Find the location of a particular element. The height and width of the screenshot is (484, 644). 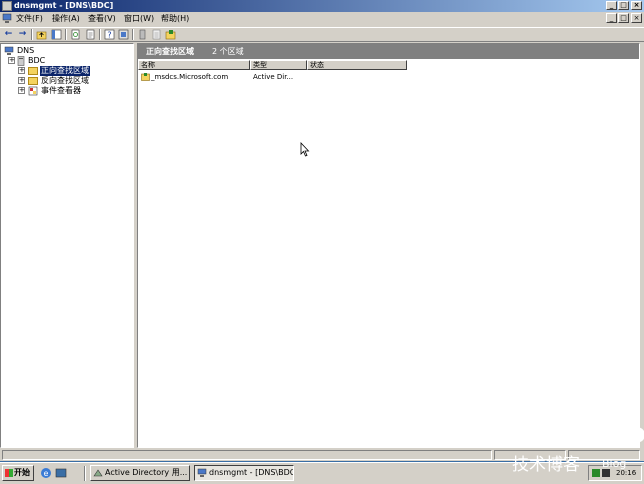

svg-text: e is located at coordinates (46, 473).